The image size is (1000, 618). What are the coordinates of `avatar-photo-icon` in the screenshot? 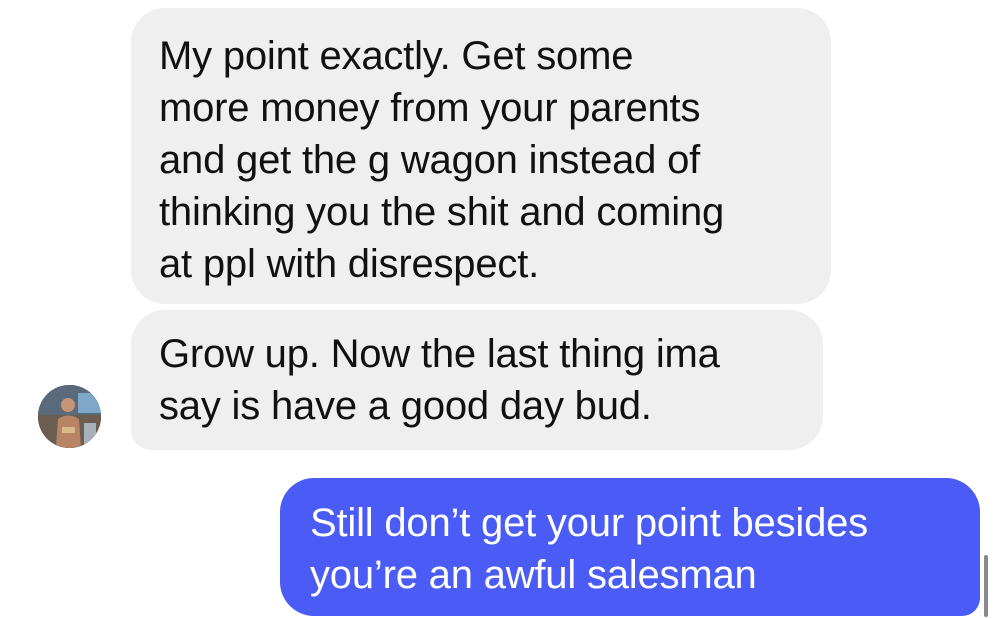 It's located at (69, 416).